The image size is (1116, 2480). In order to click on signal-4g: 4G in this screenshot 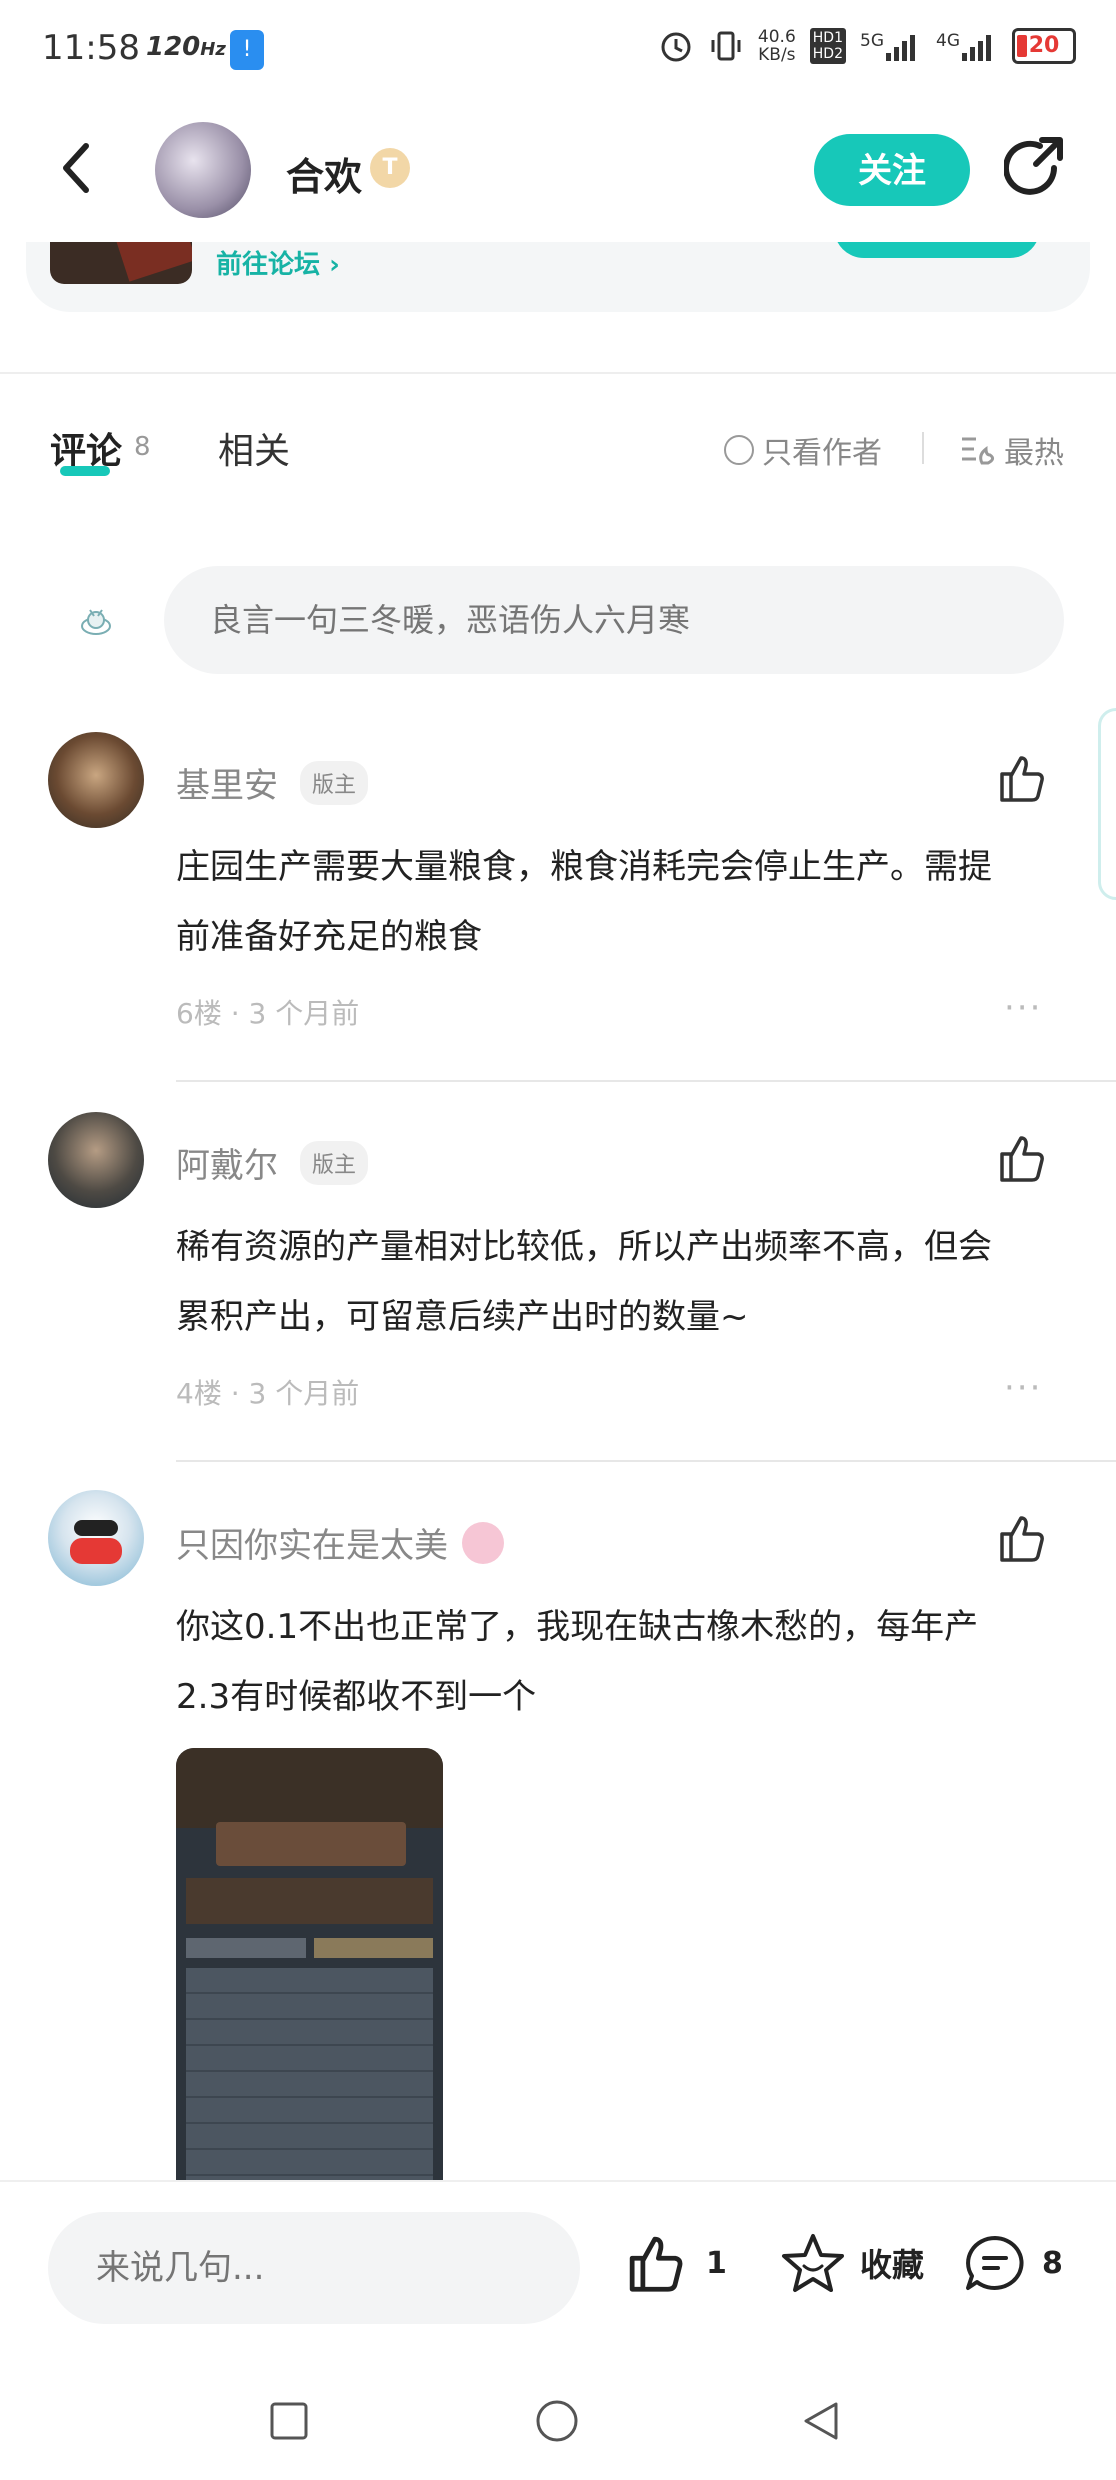, I will do `click(967, 46)`.